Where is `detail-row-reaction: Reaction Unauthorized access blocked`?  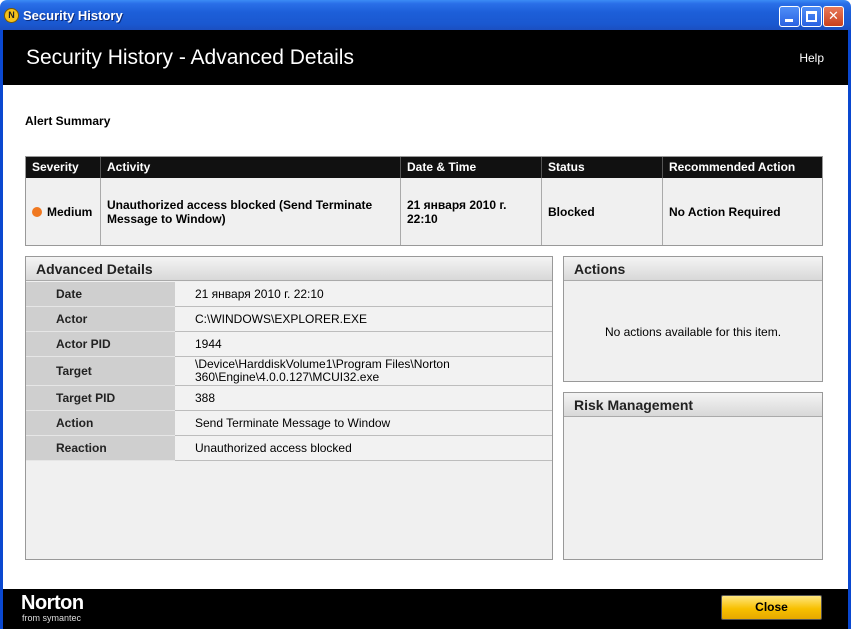
detail-row-reaction: Reaction Unauthorized access blocked is located at coordinates (289, 448).